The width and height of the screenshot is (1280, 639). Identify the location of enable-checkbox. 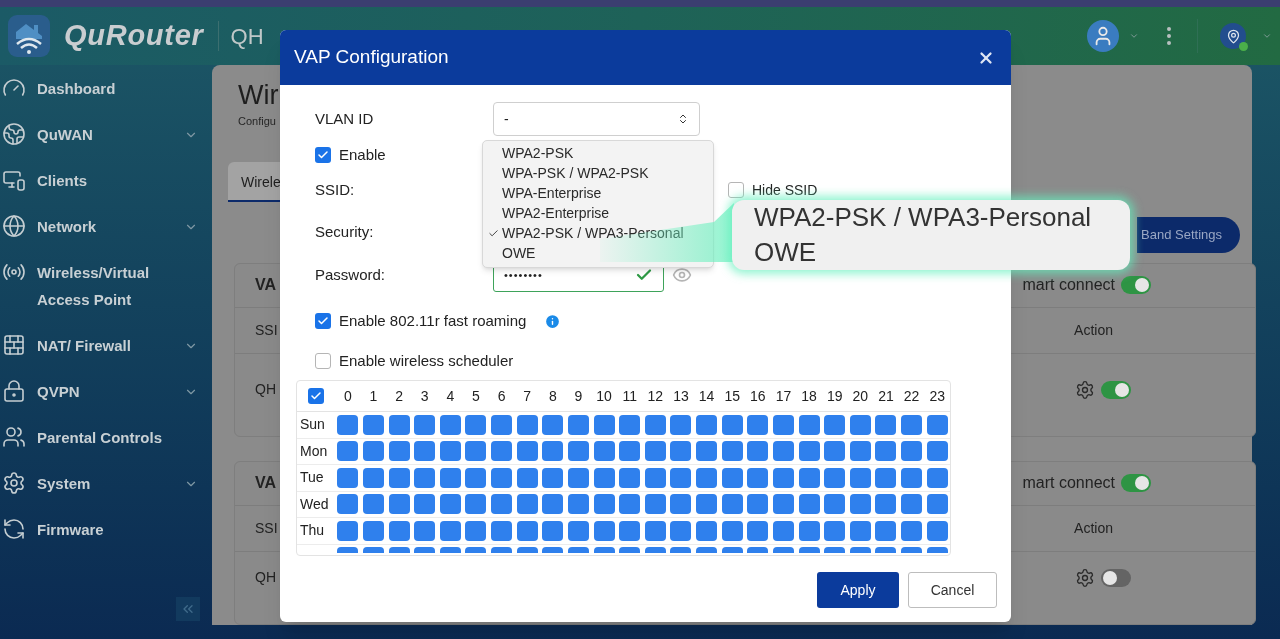
(323, 155).